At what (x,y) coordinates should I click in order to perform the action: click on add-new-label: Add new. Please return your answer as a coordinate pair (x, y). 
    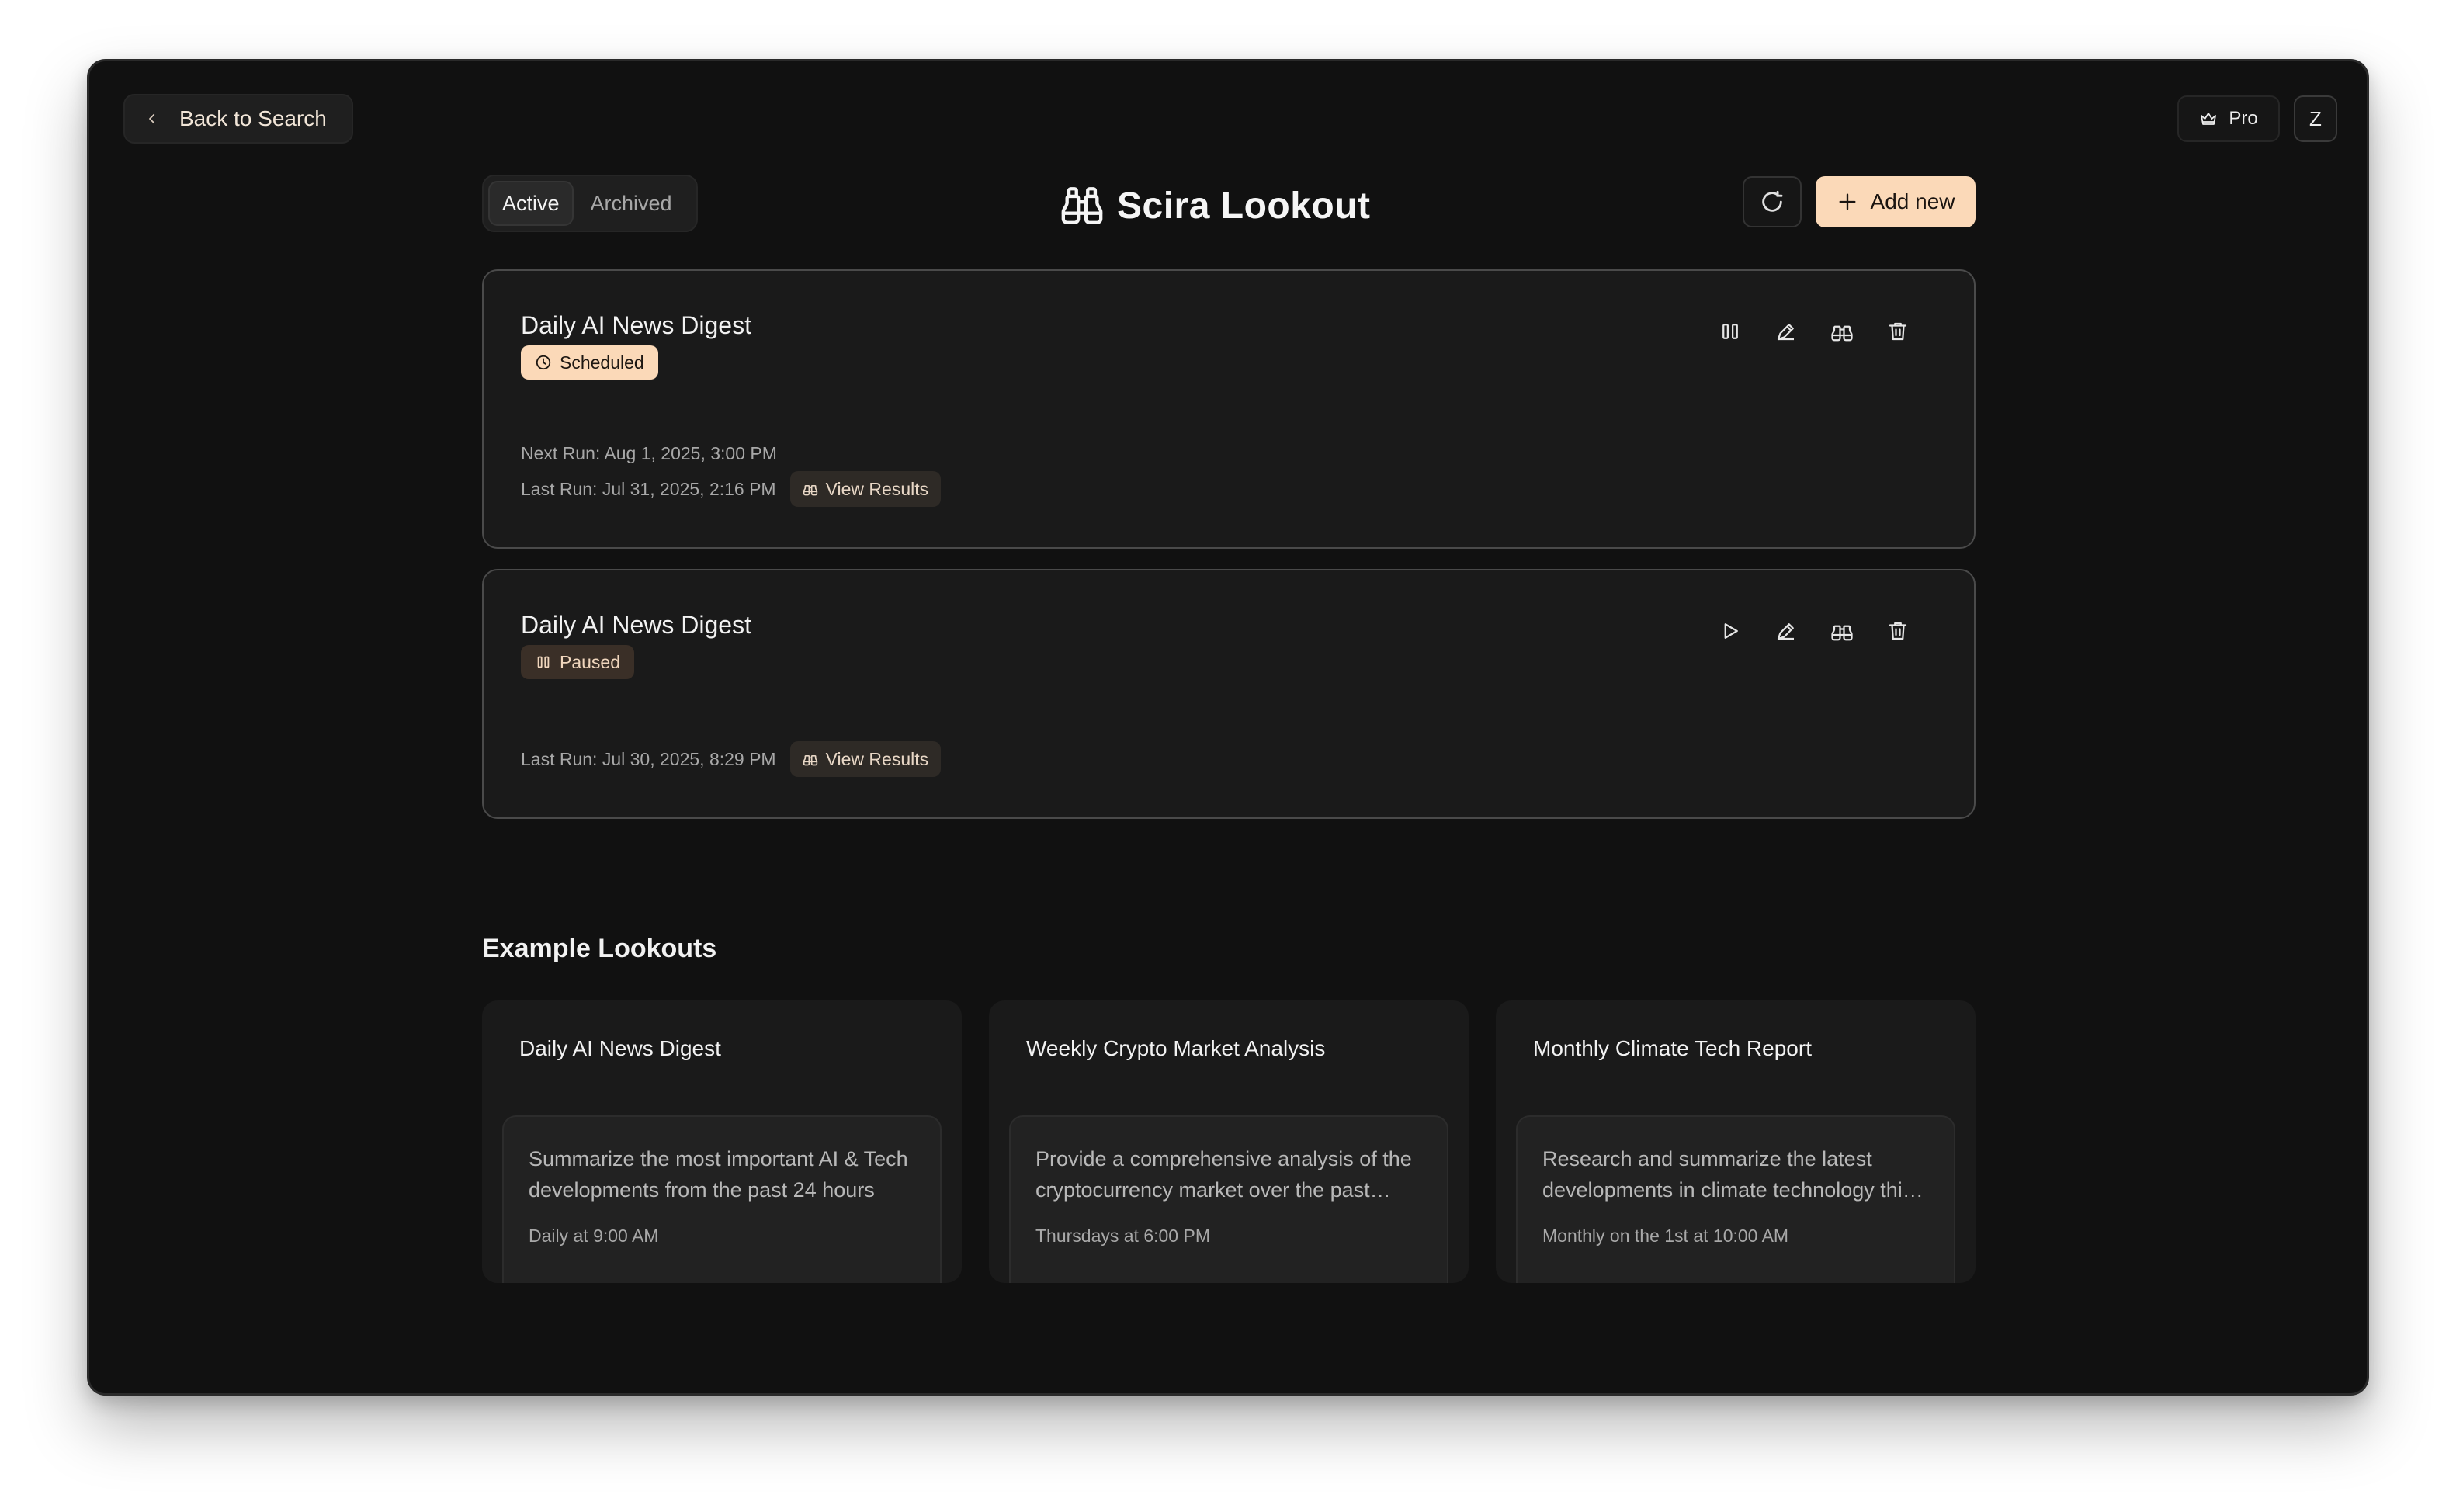
    Looking at the image, I should click on (1912, 201).